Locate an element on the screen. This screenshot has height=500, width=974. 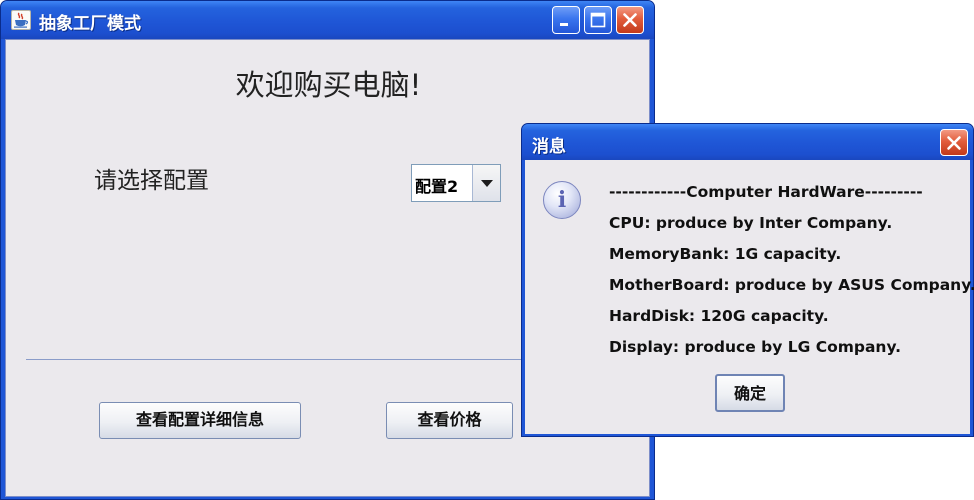
config-label: 请选择配置 is located at coordinates (151, 181).